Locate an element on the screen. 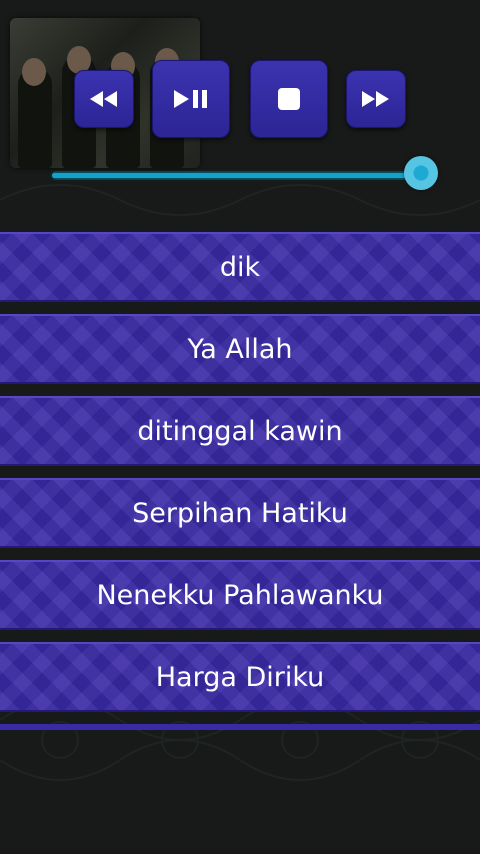 This screenshot has height=854, width=480. song-title: Ya Allah is located at coordinates (240, 349).